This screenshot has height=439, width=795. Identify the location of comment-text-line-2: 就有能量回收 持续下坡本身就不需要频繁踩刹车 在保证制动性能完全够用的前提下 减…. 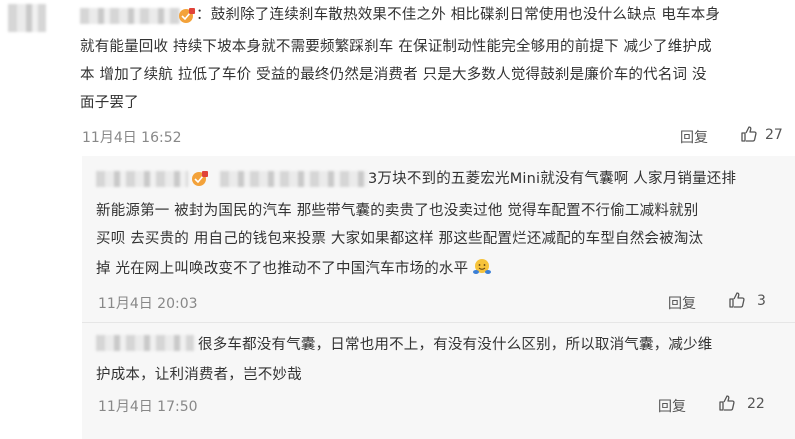
(396, 47).